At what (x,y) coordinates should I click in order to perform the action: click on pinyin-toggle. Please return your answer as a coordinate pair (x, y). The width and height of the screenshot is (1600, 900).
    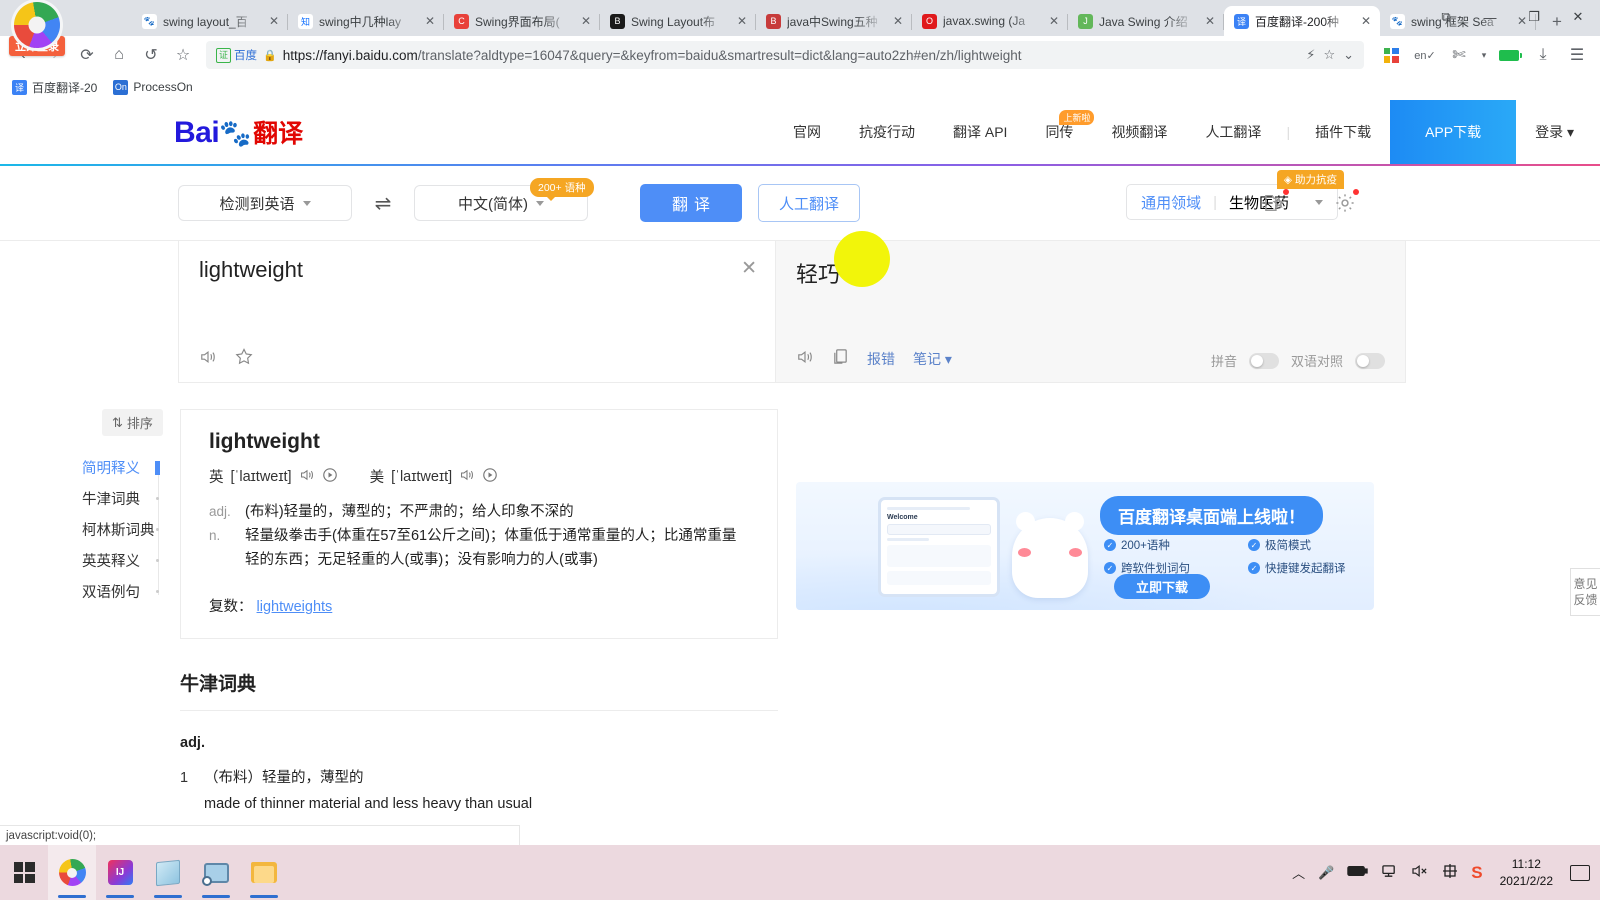
    Looking at the image, I should click on (1263, 360).